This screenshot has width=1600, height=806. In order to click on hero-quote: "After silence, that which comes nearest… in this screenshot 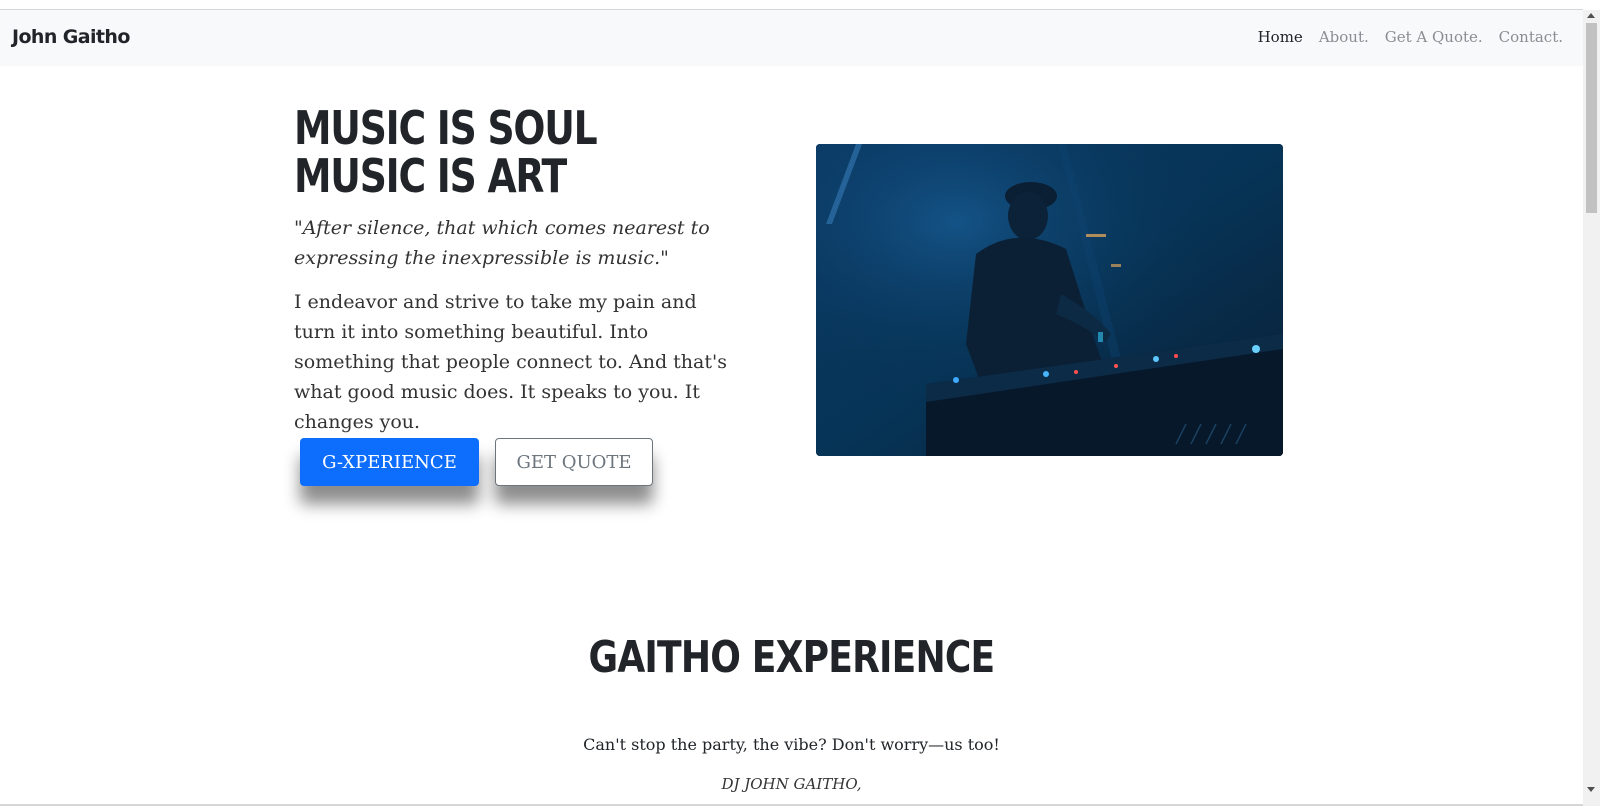, I will do `click(502, 243)`.